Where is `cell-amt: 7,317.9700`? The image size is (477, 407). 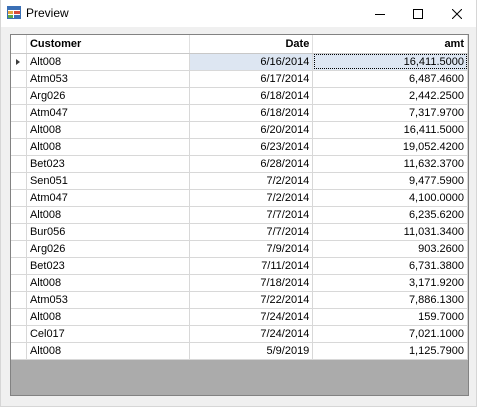 cell-amt: 7,317.9700 is located at coordinates (390, 113).